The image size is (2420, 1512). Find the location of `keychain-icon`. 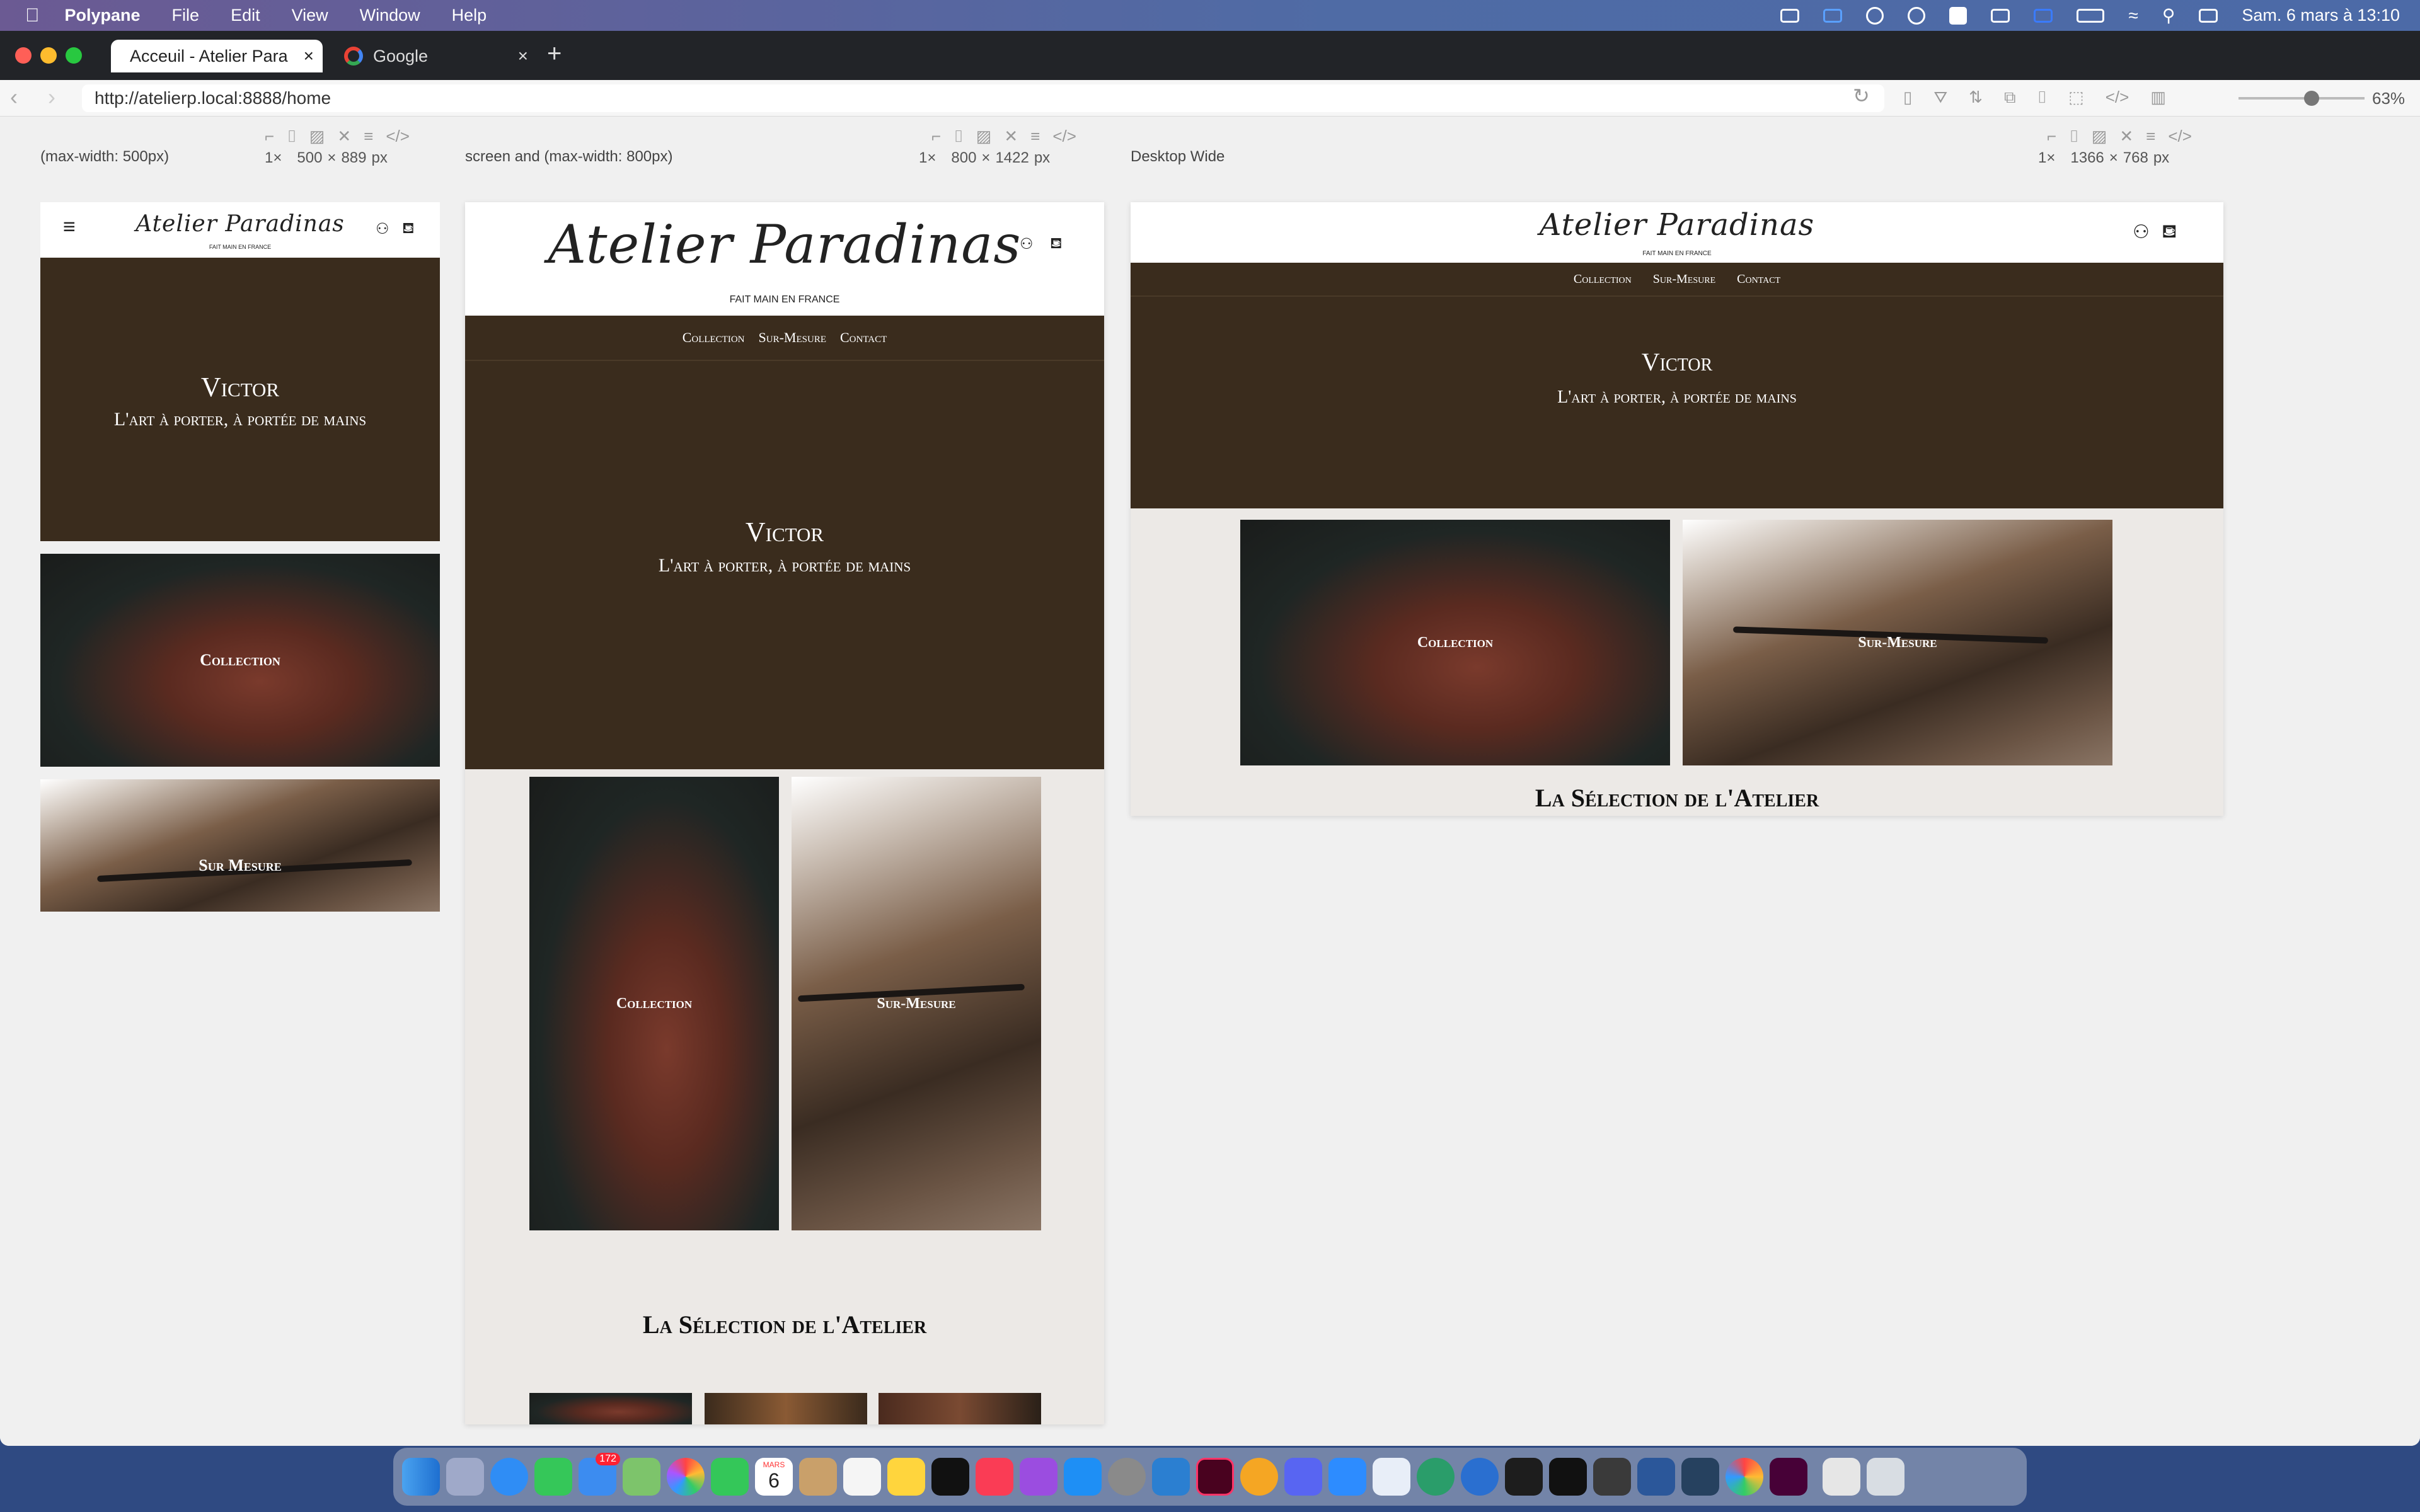

keychain-icon is located at coordinates (1612, 1477).